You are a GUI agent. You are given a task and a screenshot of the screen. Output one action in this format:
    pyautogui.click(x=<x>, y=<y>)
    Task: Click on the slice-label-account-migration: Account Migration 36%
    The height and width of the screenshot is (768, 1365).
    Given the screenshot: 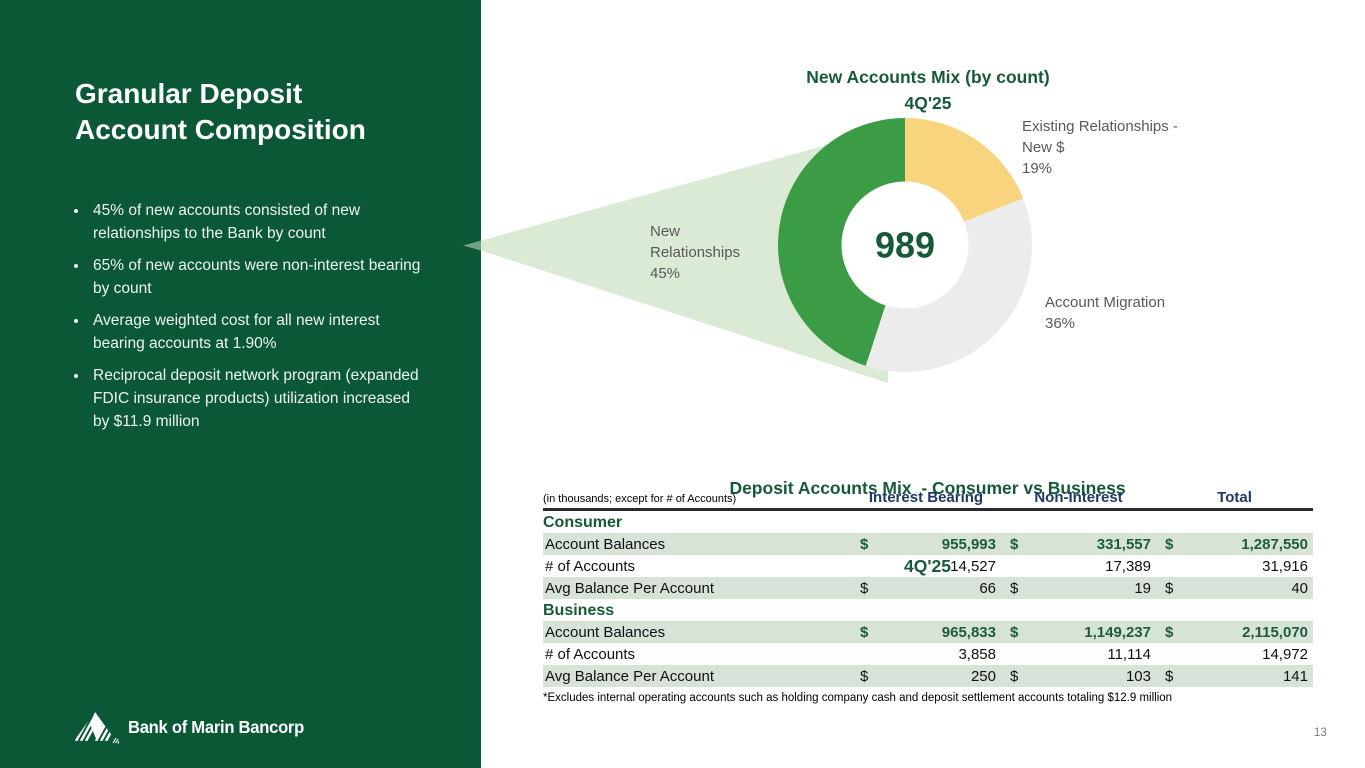 What is the action you would take?
    pyautogui.click(x=1105, y=313)
    